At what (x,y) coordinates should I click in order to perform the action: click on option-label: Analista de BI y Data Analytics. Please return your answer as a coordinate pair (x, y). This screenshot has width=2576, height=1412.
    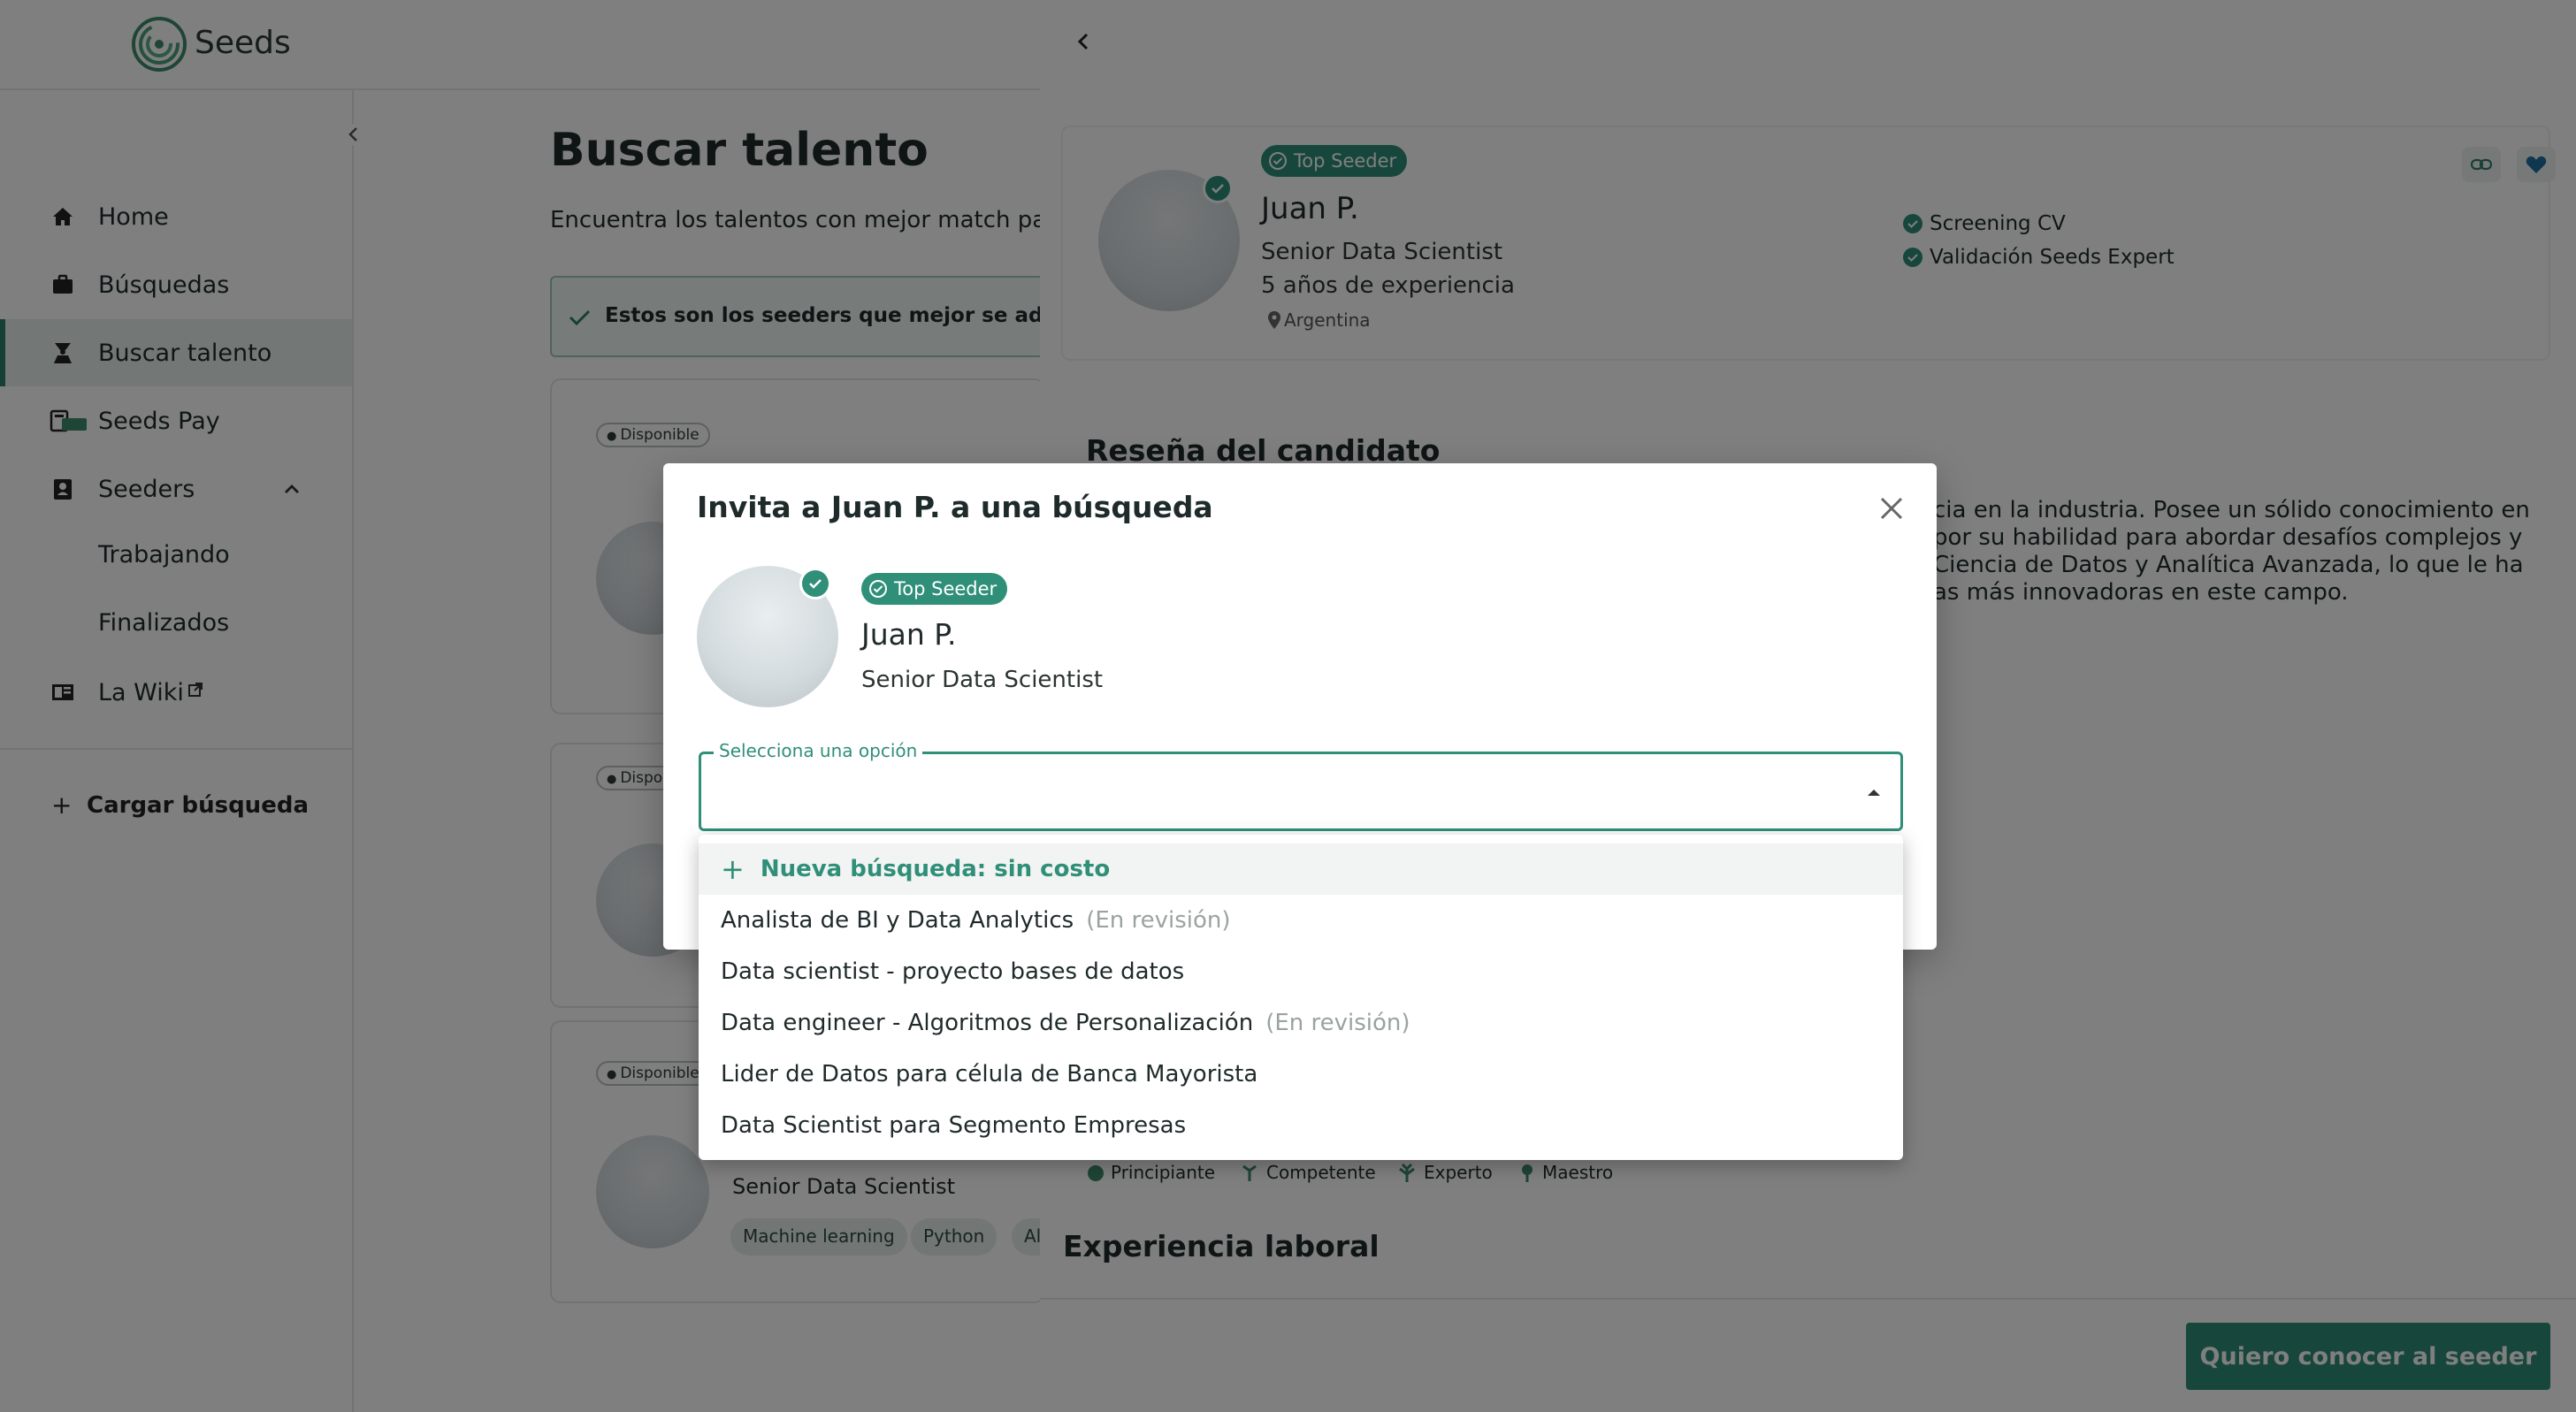
    Looking at the image, I should click on (898, 920).